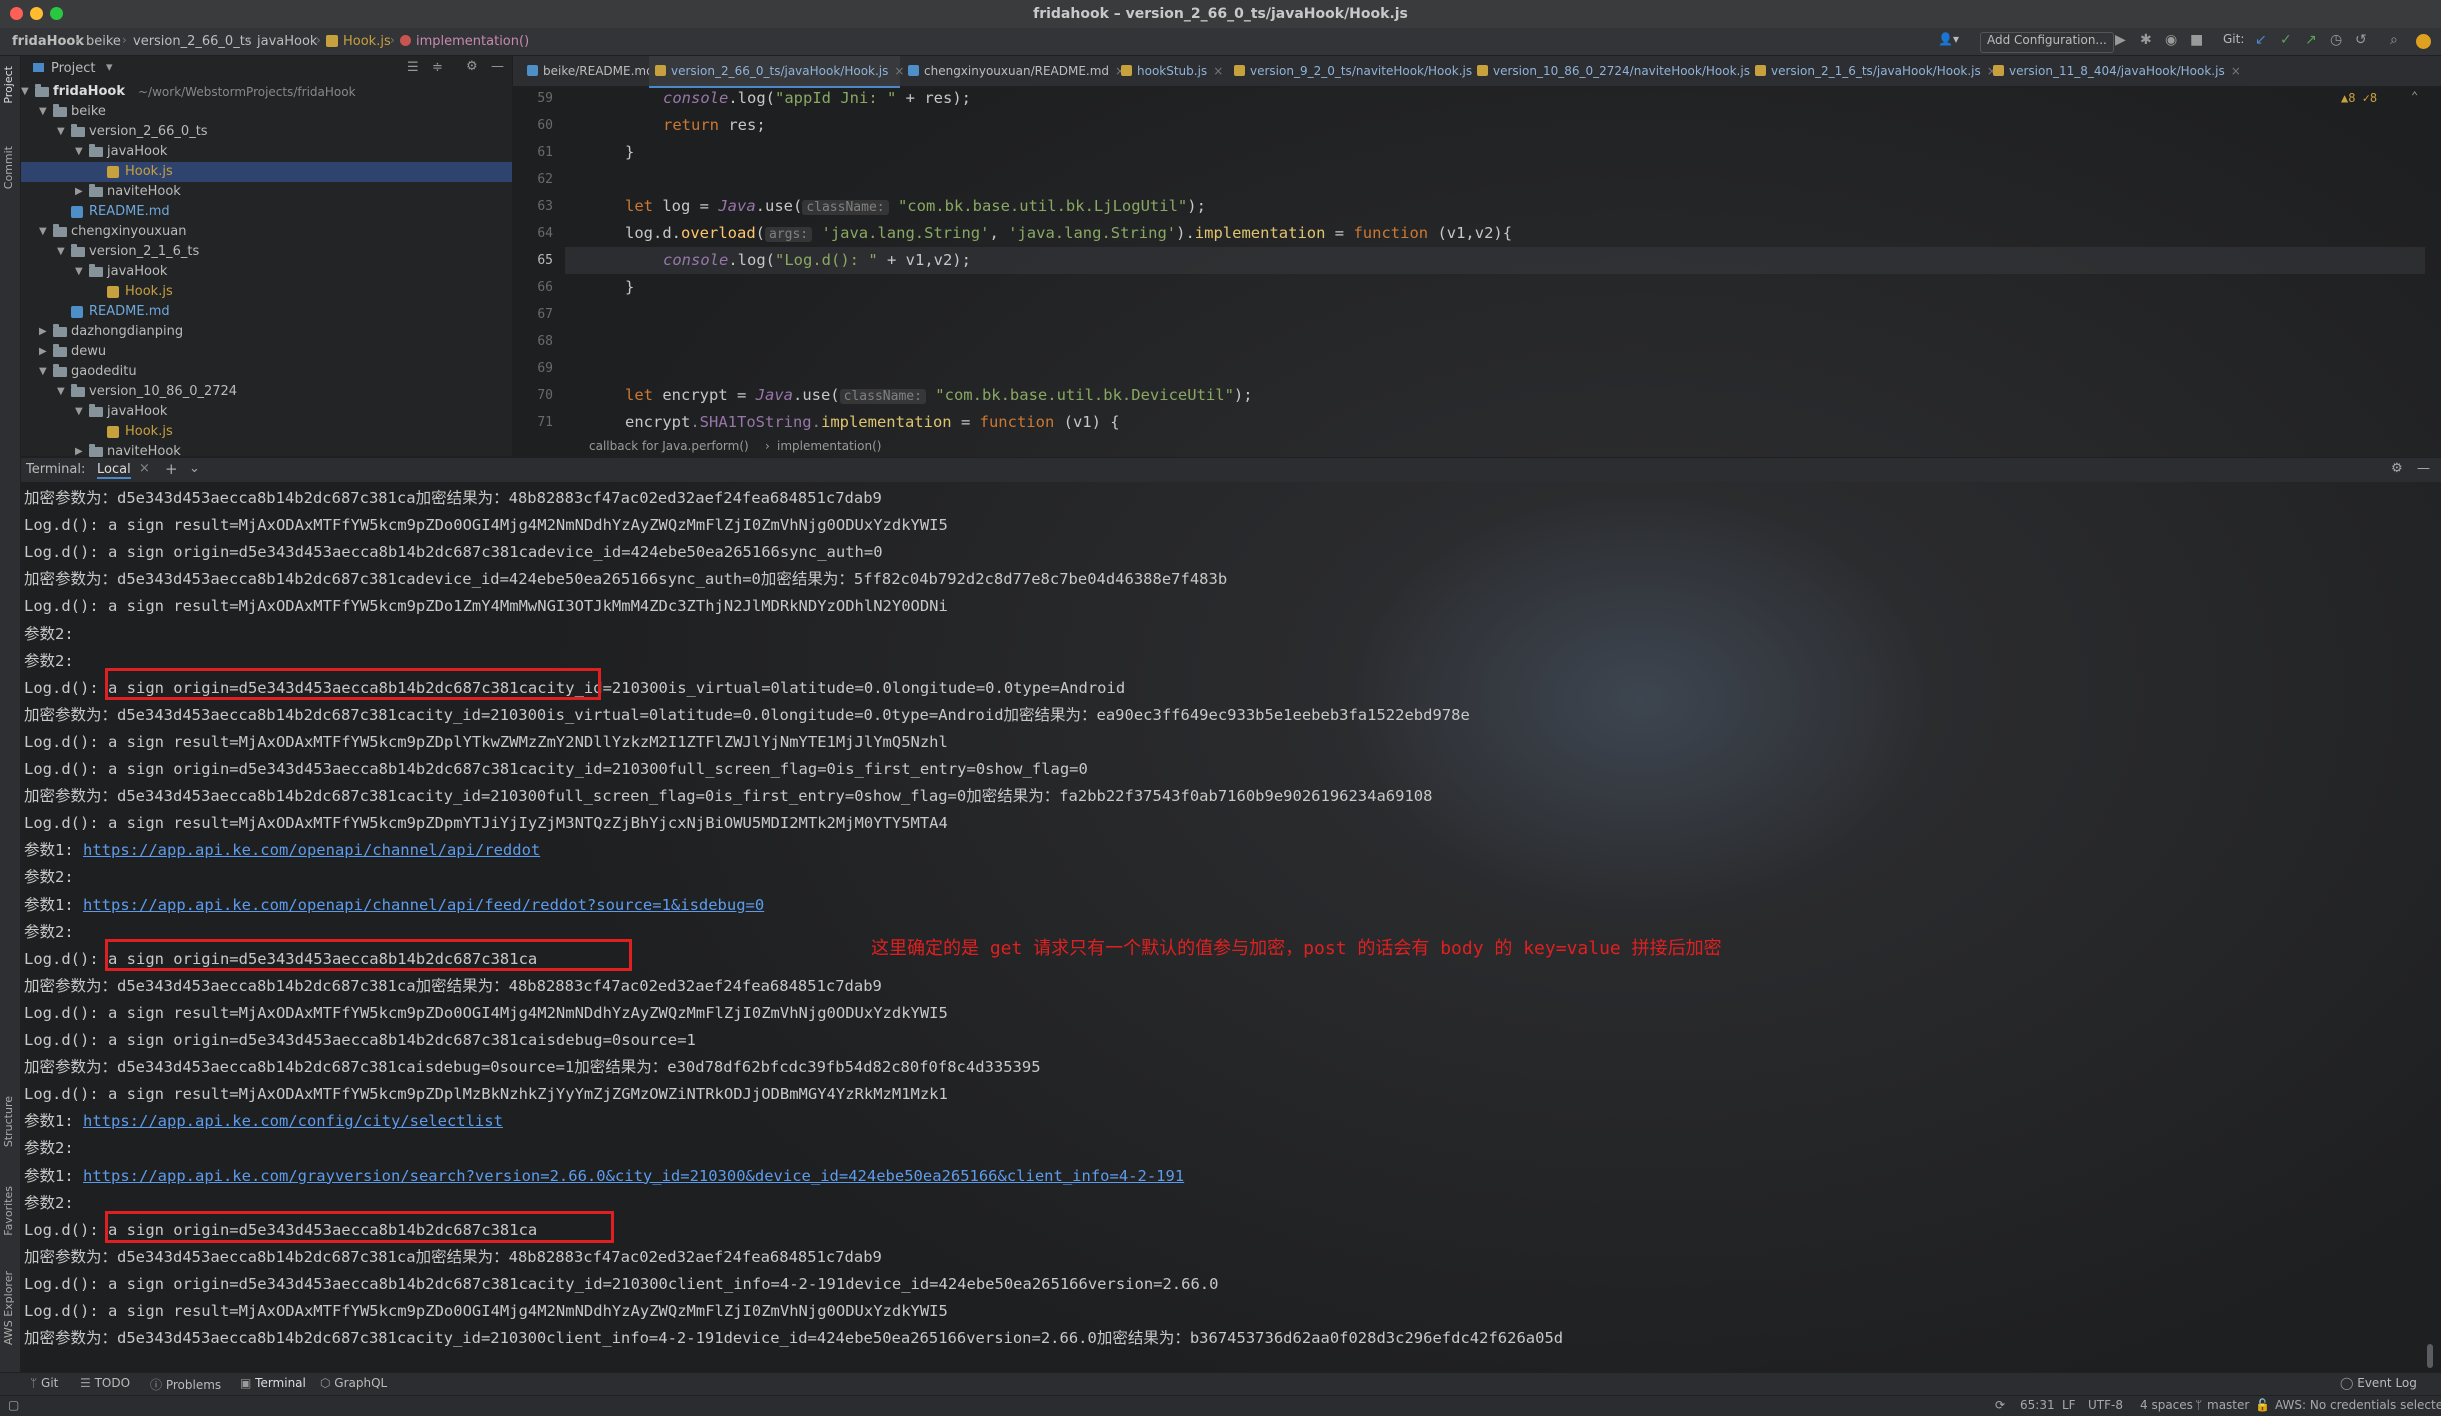 Image resolution: width=2441 pixels, height=1416 pixels. Describe the element at coordinates (8, 167) in the screenshot. I see `commit-tool-button: Commit` at that location.